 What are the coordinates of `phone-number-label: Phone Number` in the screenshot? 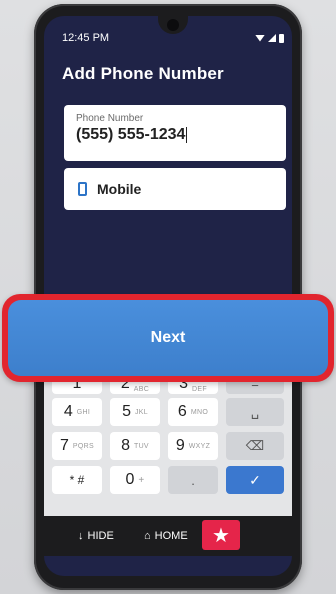 It's located at (110, 118).